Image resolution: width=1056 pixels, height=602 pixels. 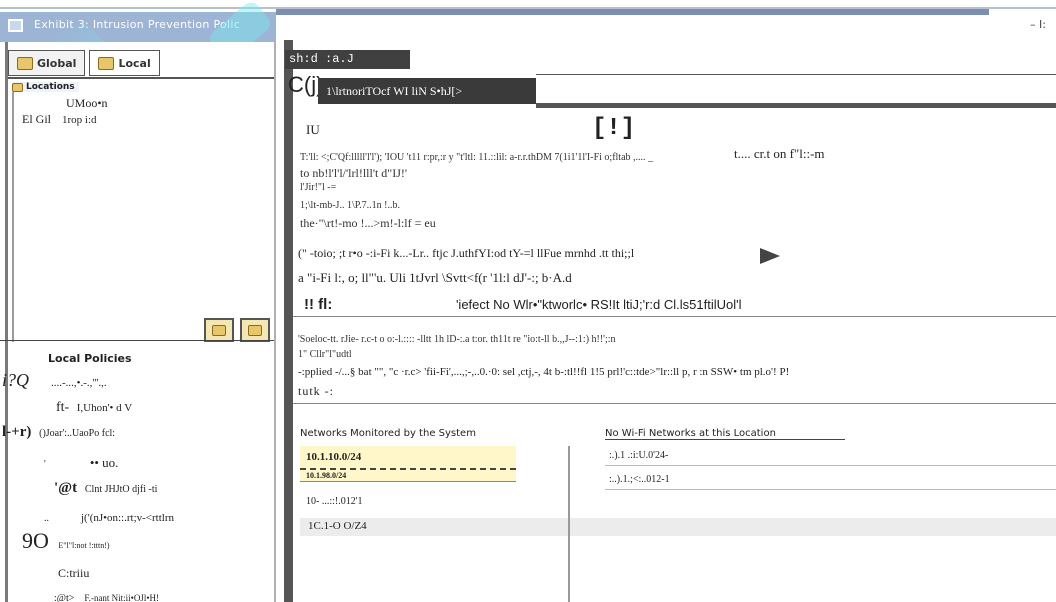 I want to click on policy-label: E"l"l:not !:tttn!), so click(x=84, y=545).